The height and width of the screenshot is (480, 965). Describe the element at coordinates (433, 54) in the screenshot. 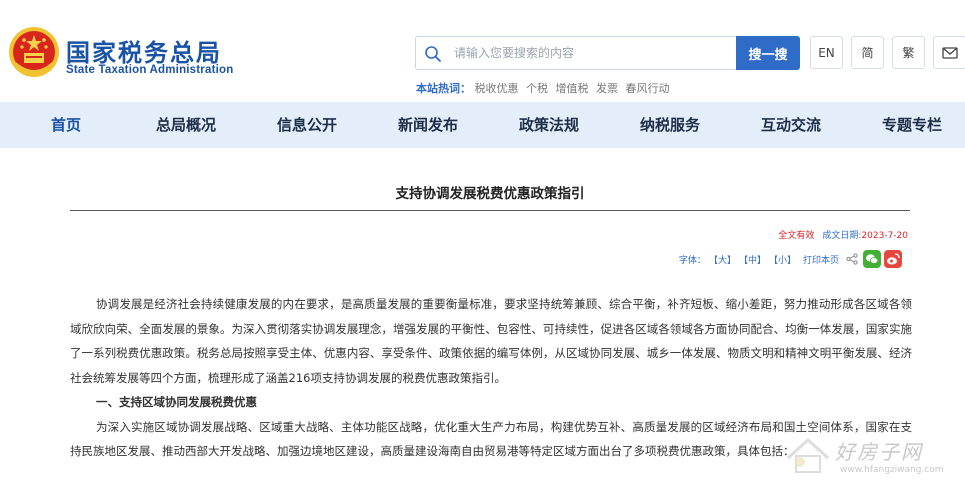

I see `search-icon` at that location.